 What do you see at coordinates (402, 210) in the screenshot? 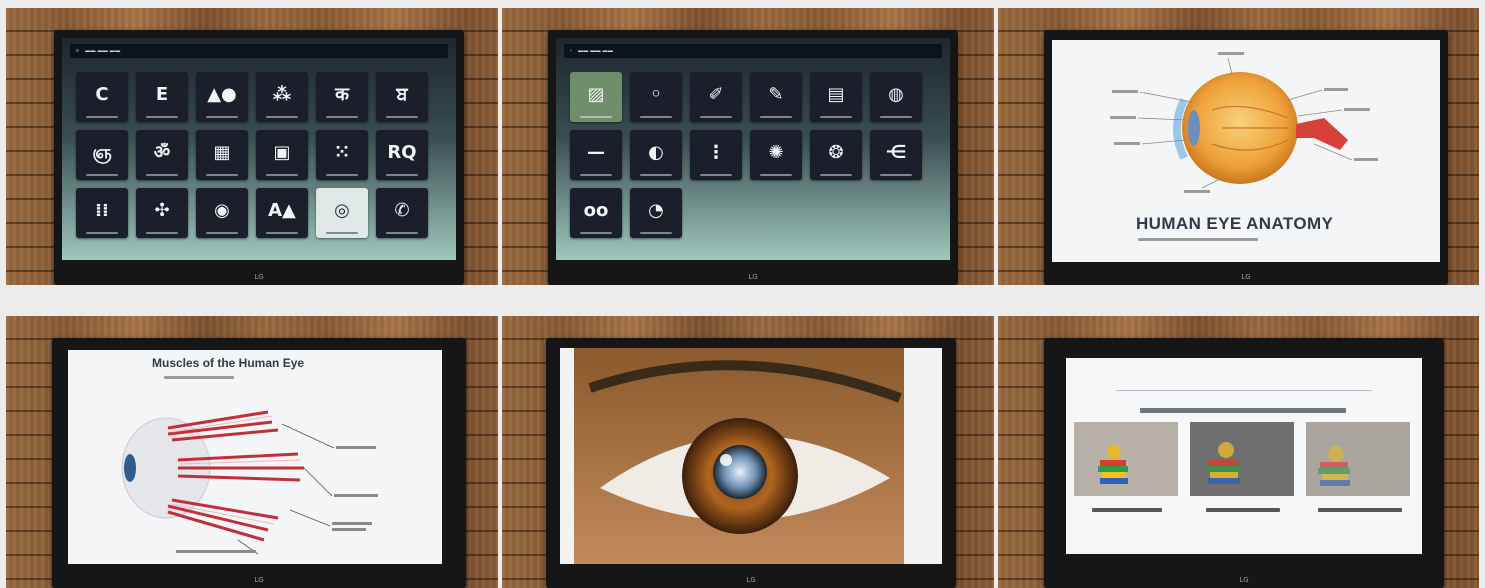
I see `app-tile-icon: ✆` at bounding box center [402, 210].